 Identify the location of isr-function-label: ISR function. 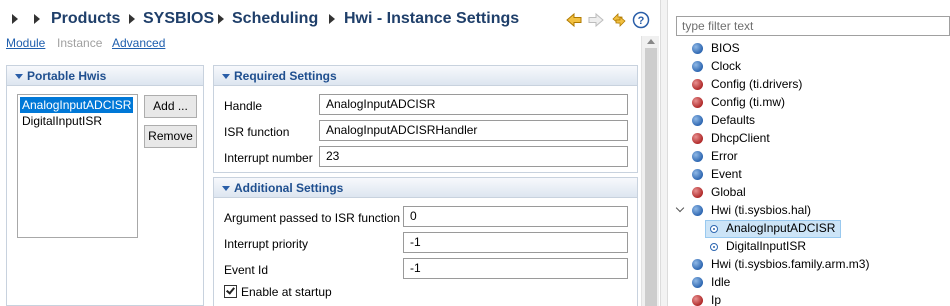
(257, 132).